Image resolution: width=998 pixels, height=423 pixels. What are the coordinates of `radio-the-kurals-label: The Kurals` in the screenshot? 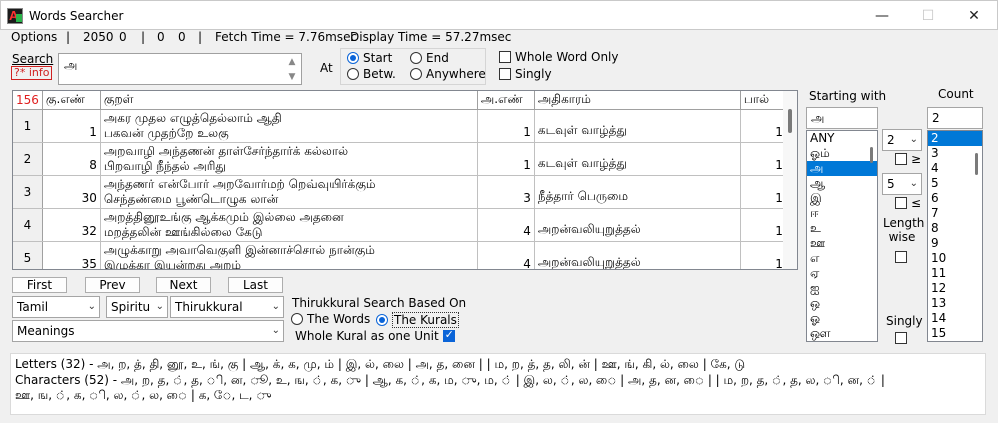 It's located at (425, 320).